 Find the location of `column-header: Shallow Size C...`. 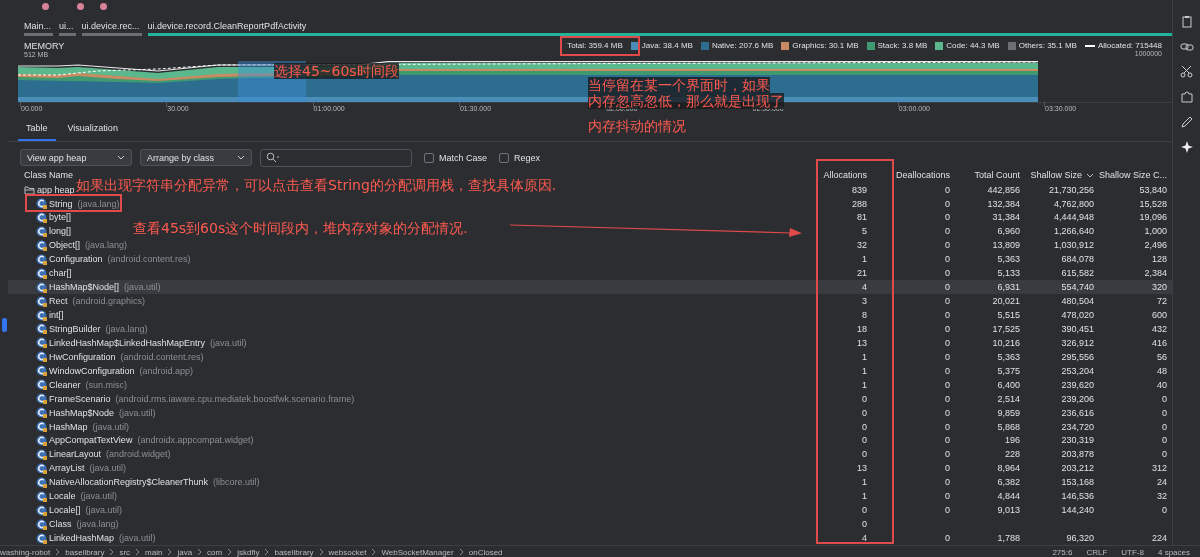

column-header: Shallow Size C... is located at coordinates (1130, 175).